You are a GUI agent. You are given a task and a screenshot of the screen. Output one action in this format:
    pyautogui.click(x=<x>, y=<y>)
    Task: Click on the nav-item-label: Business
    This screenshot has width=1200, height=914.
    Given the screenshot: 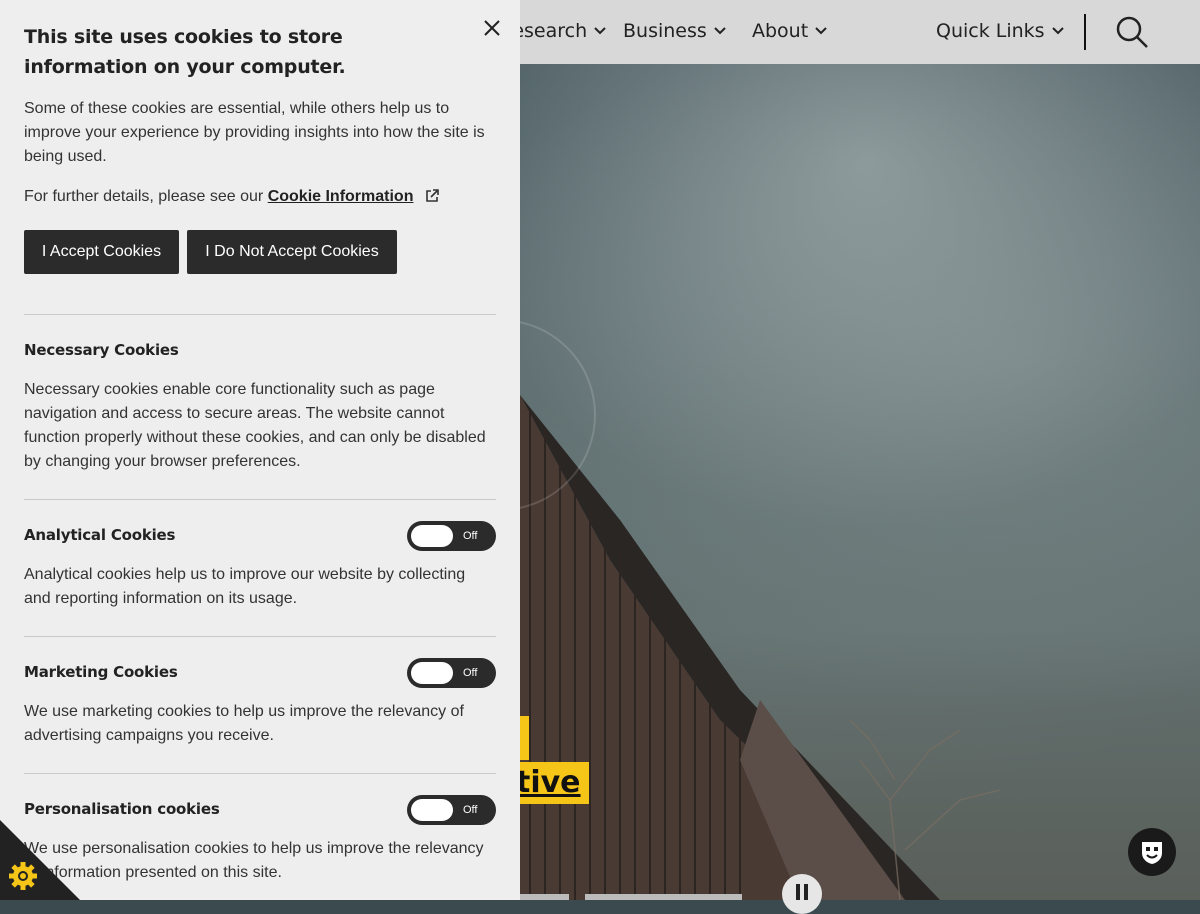 What is the action you would take?
    pyautogui.click(x=665, y=31)
    